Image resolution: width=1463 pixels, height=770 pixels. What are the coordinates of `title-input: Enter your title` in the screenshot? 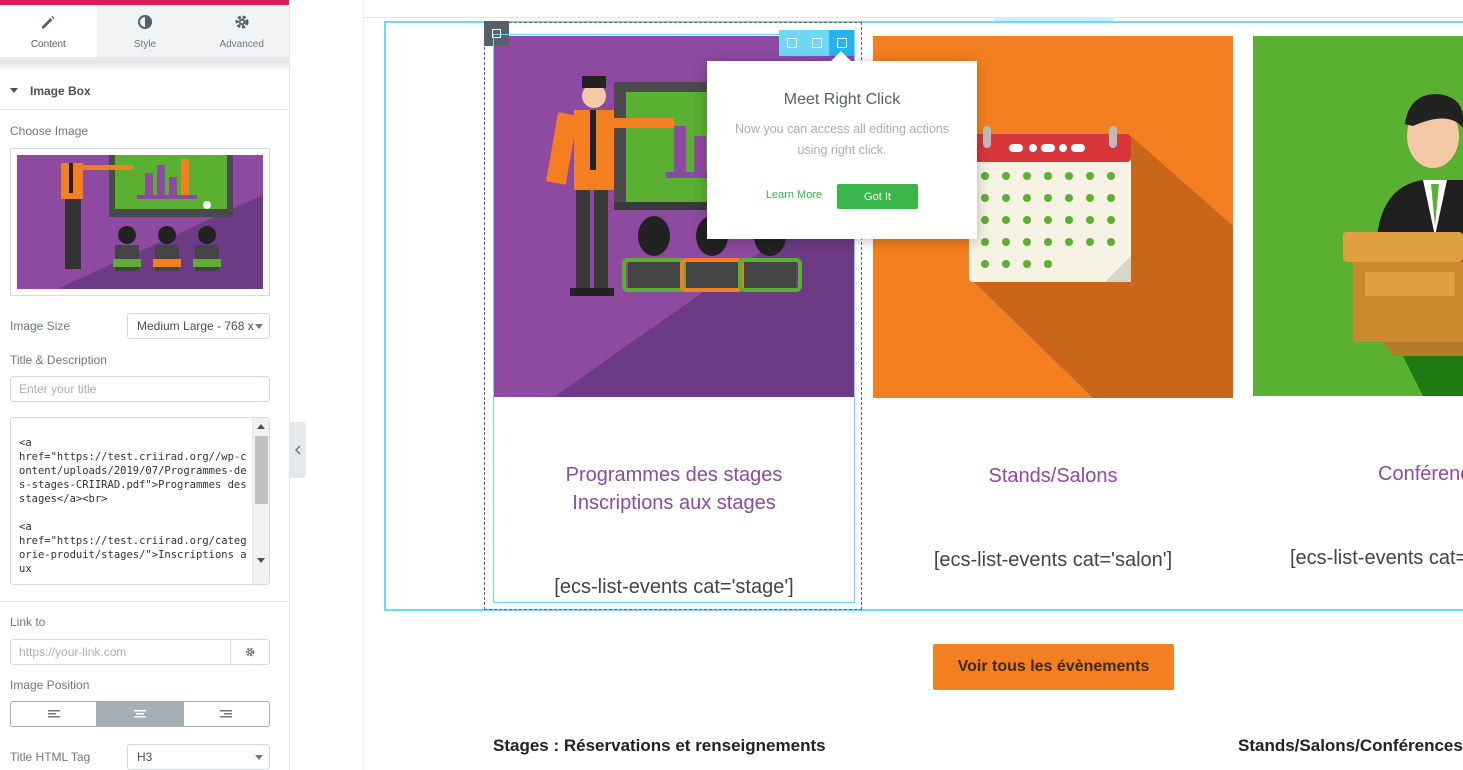 It's located at (140, 389).